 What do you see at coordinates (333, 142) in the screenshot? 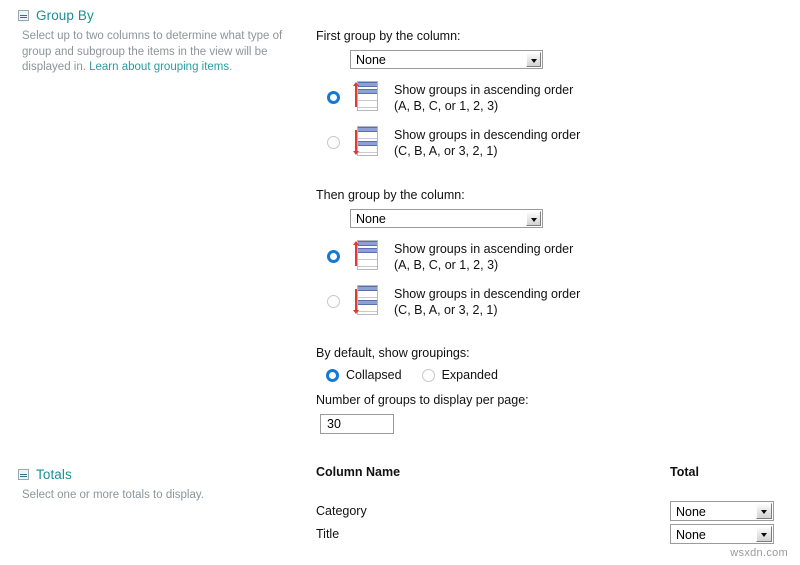
I see `first-order-descending-radio` at bounding box center [333, 142].